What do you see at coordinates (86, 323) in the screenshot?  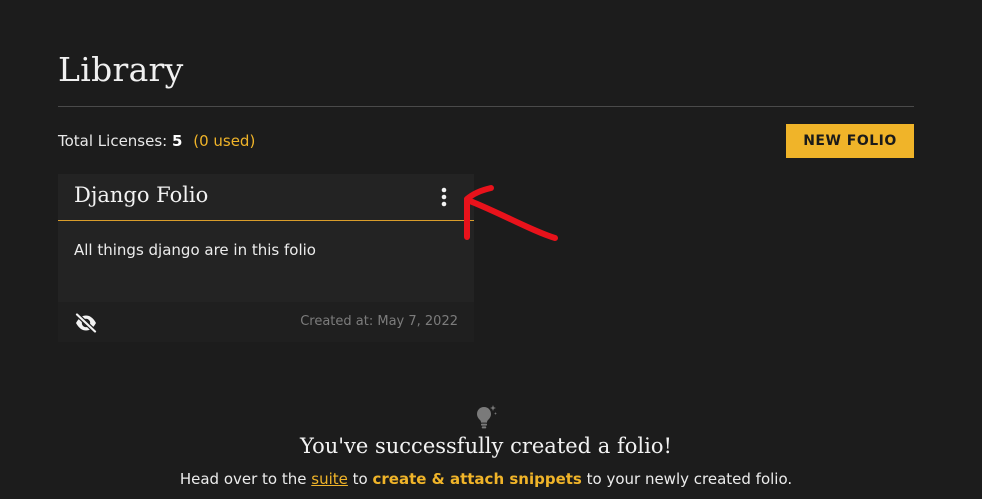 I see `eye-off-icon` at bounding box center [86, 323].